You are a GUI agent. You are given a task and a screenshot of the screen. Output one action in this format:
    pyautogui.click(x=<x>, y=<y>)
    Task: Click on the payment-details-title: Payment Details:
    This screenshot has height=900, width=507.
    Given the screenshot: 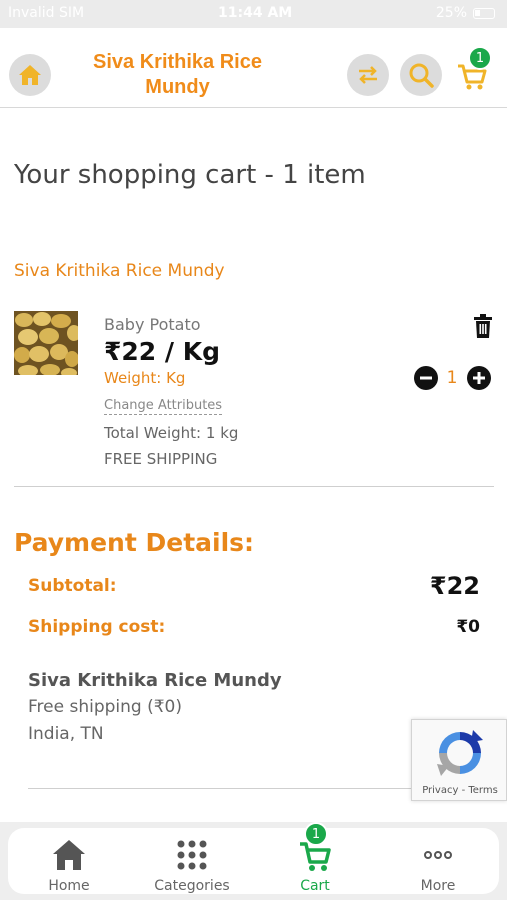 What is the action you would take?
    pyautogui.click(x=134, y=542)
    